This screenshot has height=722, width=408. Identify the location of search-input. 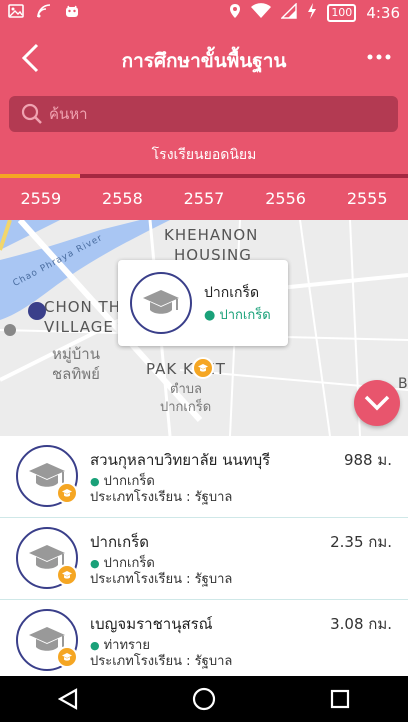
(209, 114).